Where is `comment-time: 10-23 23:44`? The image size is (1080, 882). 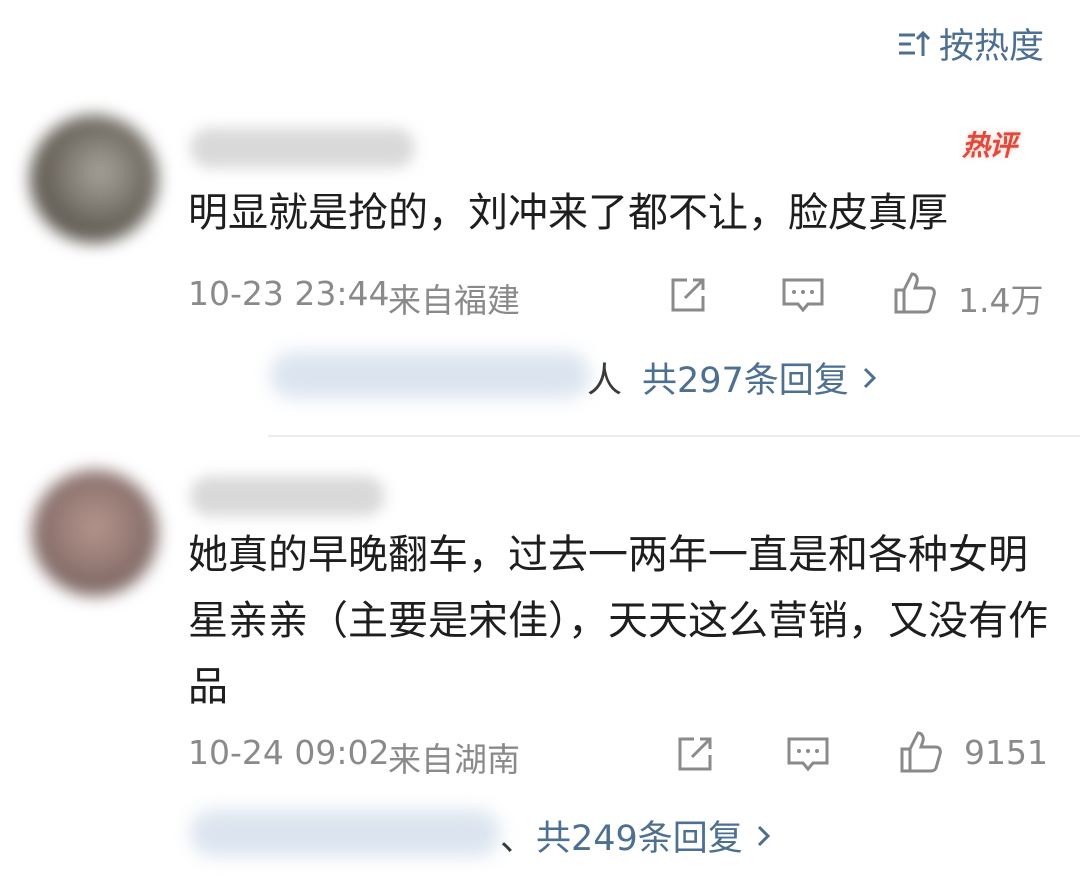 comment-time: 10-23 23:44 is located at coordinates (289, 293).